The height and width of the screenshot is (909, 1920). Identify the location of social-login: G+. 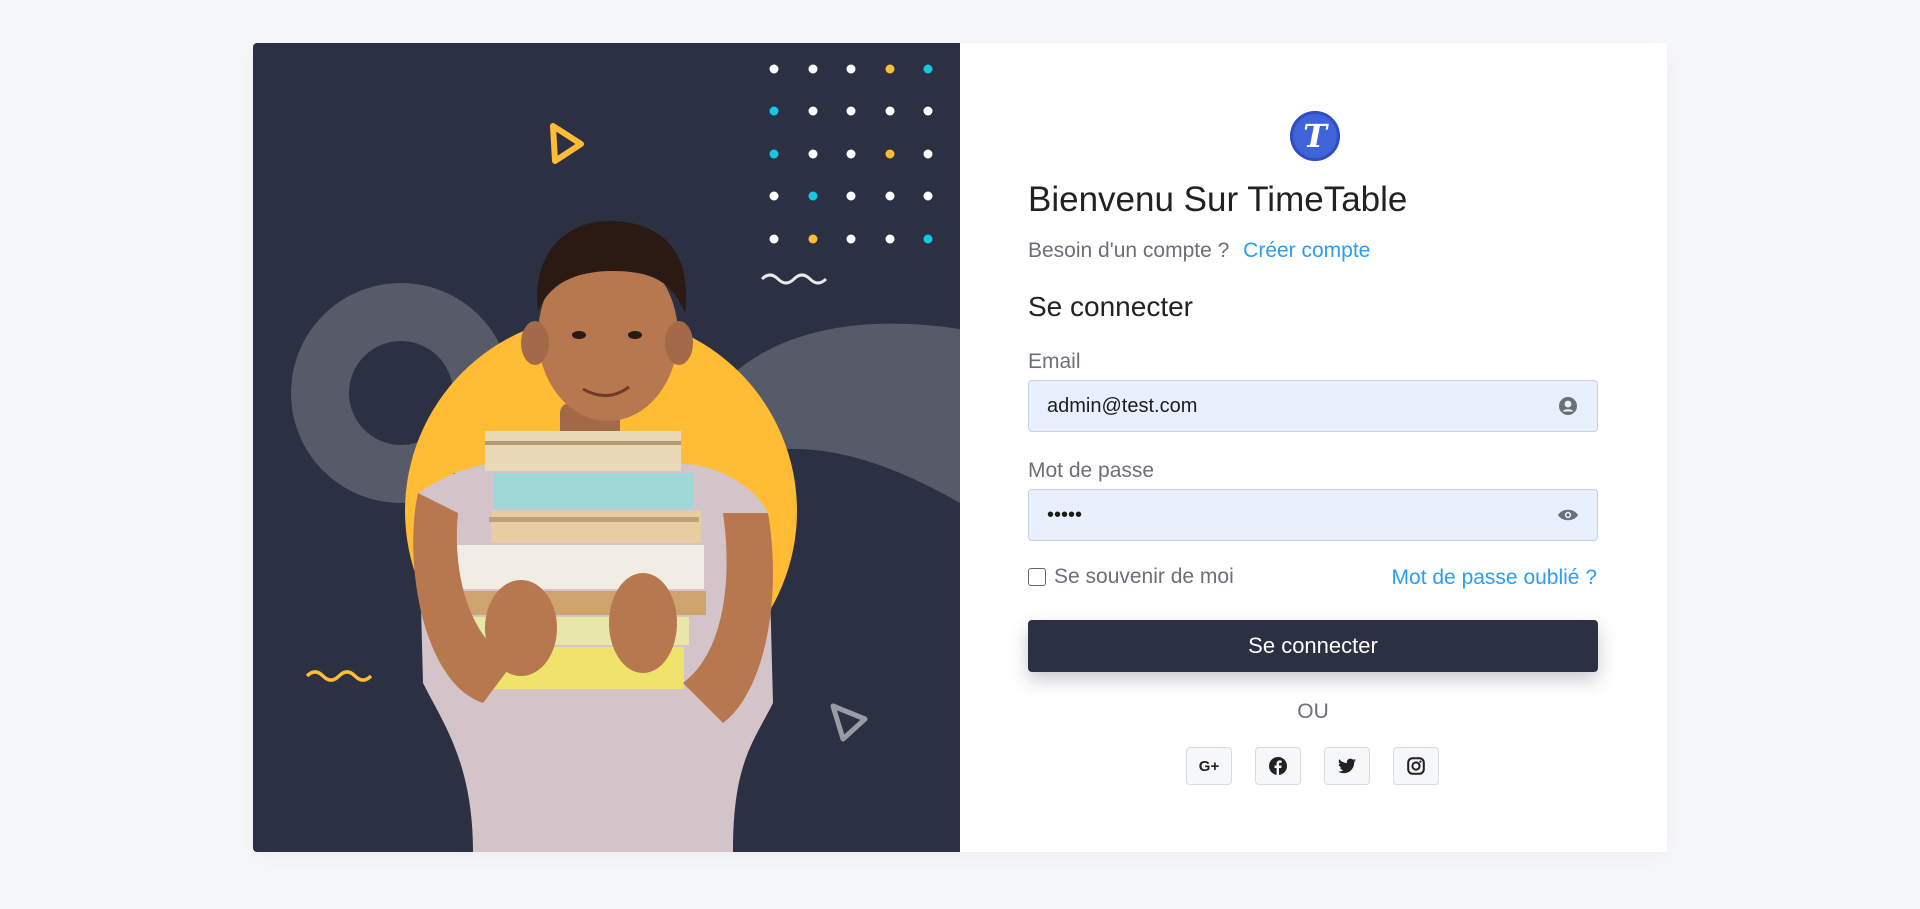
(1312, 766).